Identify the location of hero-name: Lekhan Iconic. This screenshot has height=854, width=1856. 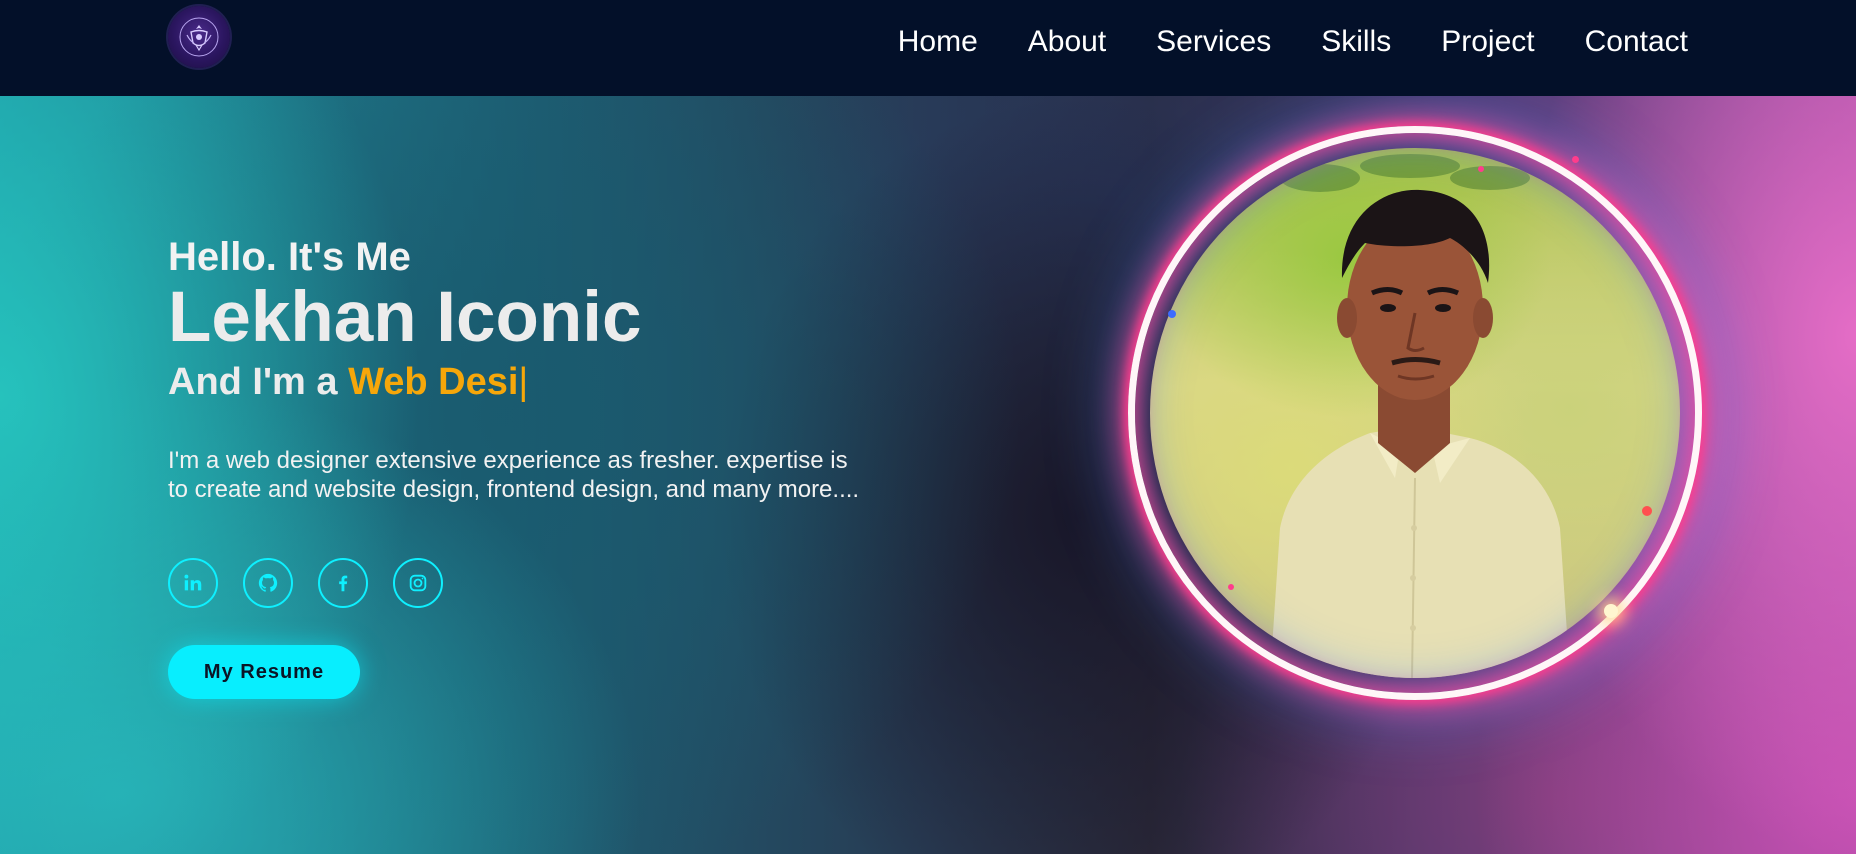
(405, 317).